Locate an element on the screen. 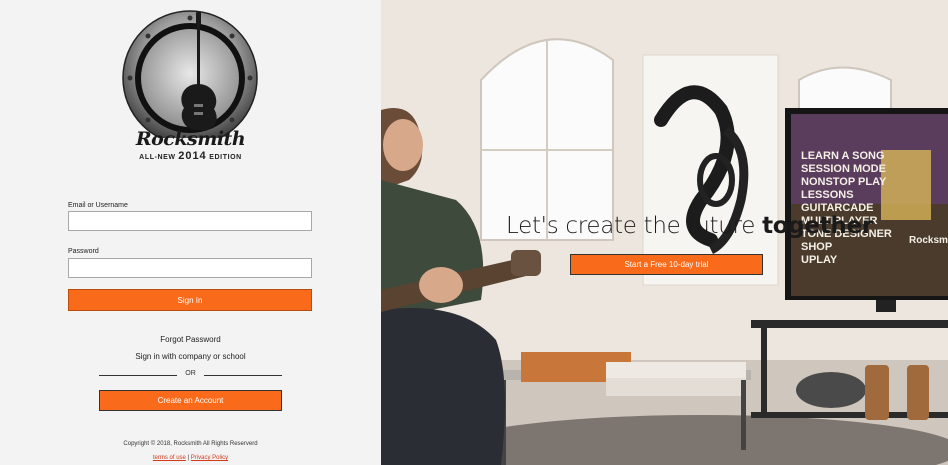  porthole-guitar-icon is located at coordinates (190, 78).